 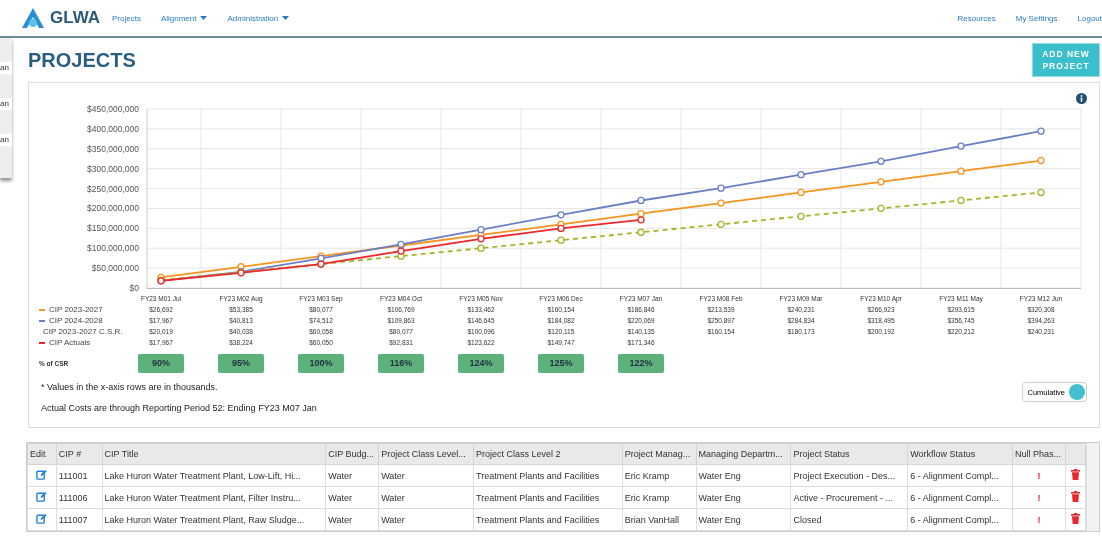 What do you see at coordinates (659, 519) in the screenshot?
I see `project-manager: Brian VanHall` at bounding box center [659, 519].